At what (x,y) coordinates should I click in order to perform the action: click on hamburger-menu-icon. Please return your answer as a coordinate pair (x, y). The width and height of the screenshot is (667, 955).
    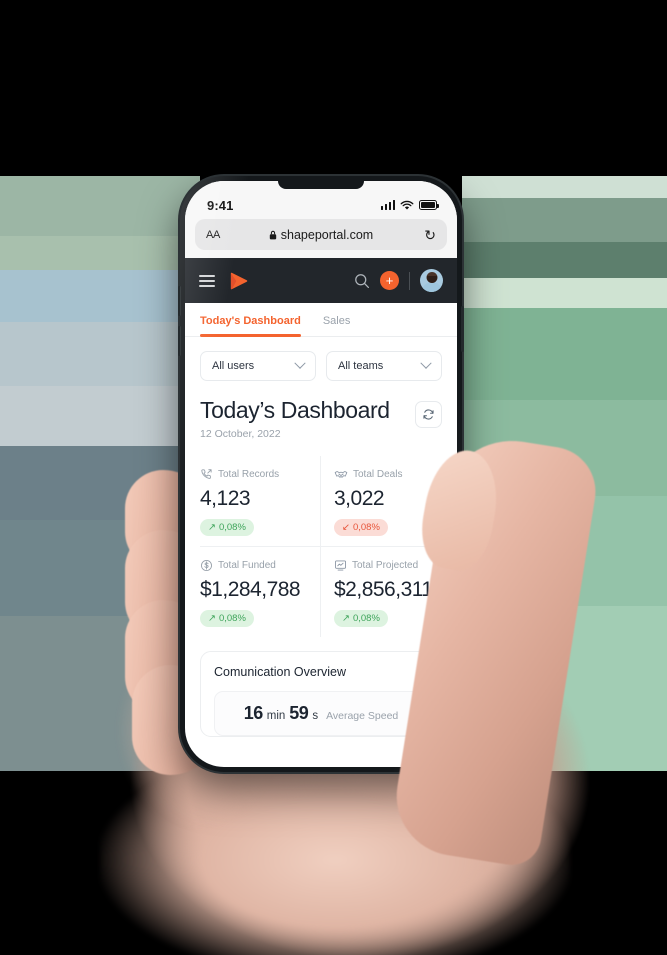
    Looking at the image, I should click on (207, 280).